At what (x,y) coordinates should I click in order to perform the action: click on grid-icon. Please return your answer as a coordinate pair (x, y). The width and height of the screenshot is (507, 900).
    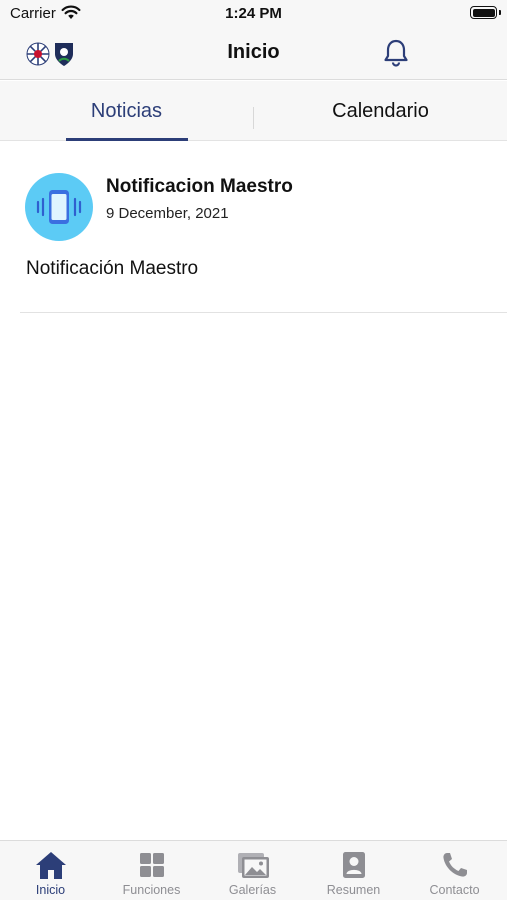
    Looking at the image, I should click on (152, 865).